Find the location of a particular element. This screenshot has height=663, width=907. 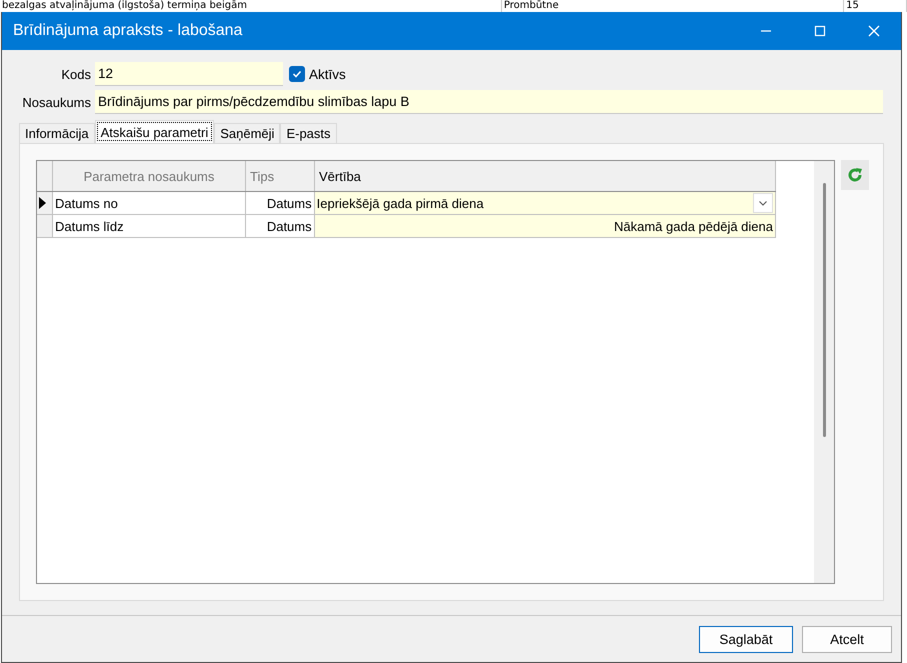

name-label: Nosaukums is located at coordinates (56, 102).